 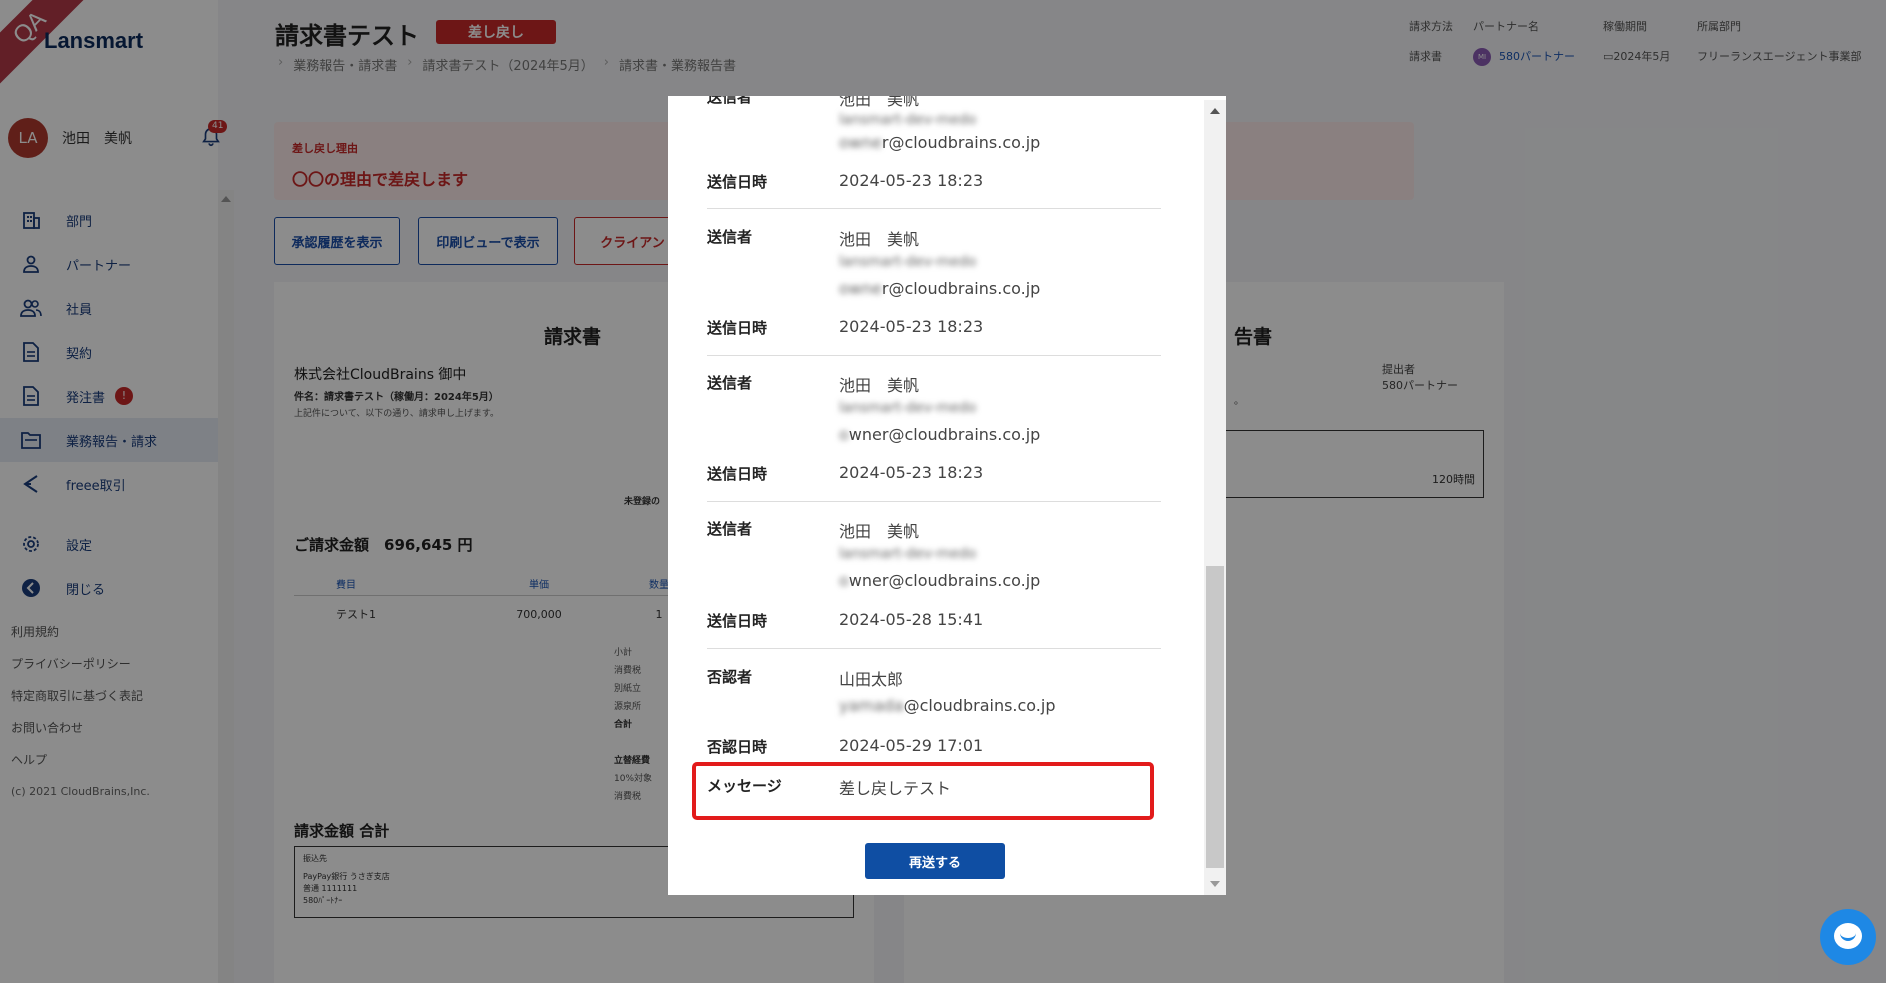 What do you see at coordinates (935, 861) in the screenshot?
I see `resend-button: 再送する` at bounding box center [935, 861].